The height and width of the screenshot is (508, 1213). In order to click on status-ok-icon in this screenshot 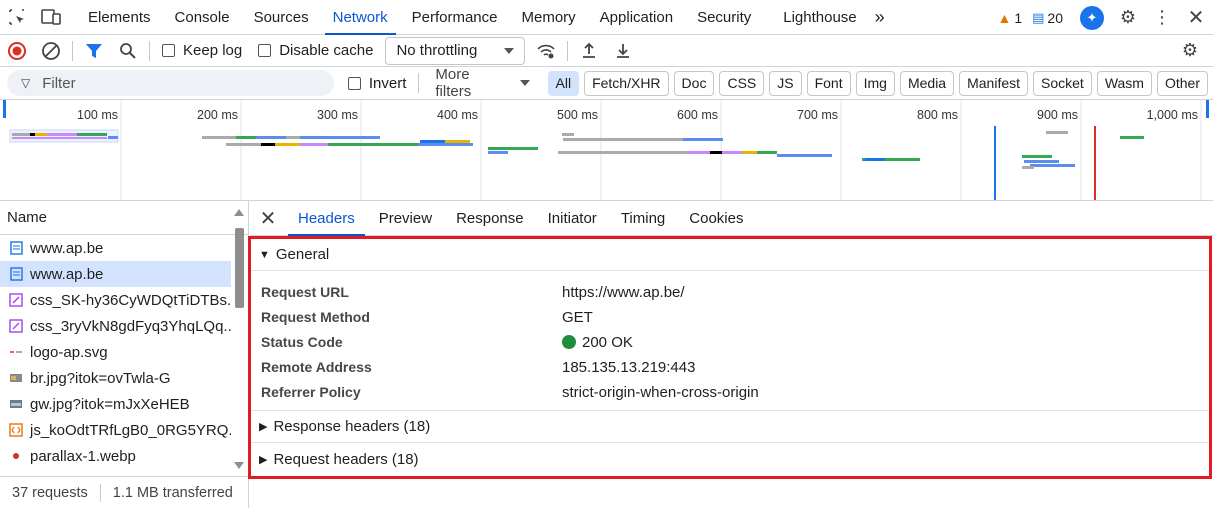, I will do `click(569, 342)`.